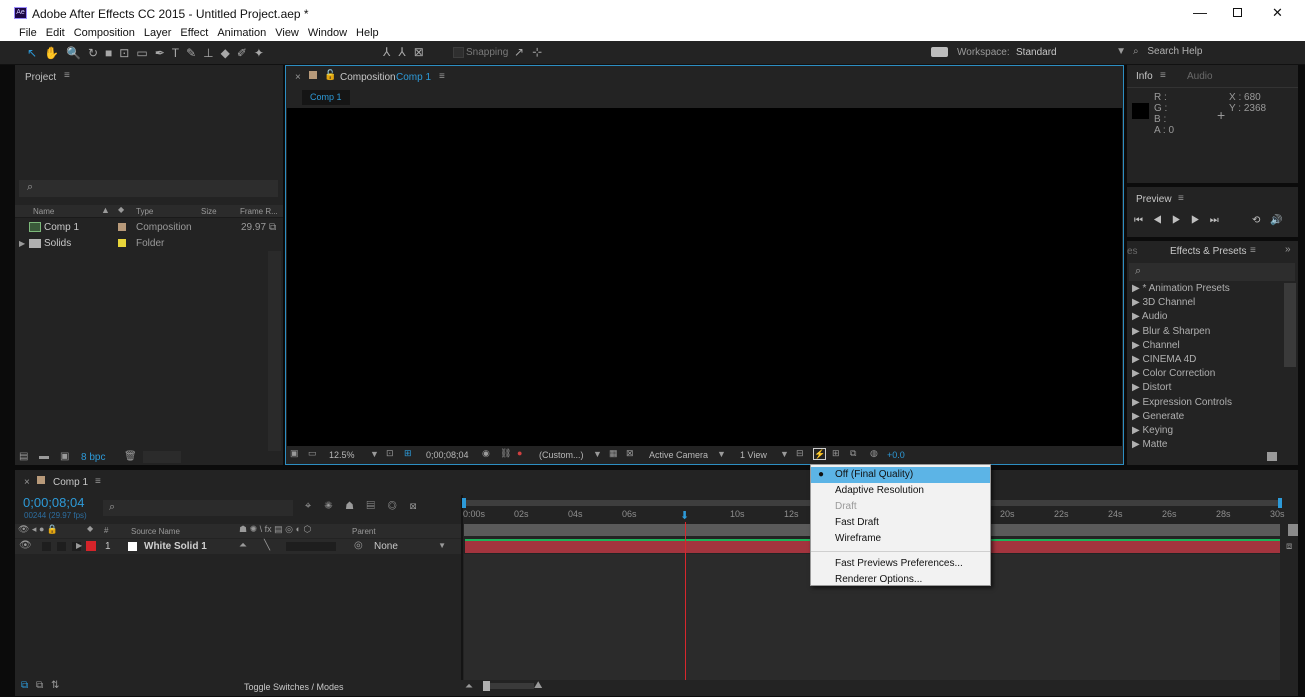  Describe the element at coordinates (194, 53) in the screenshot. I see `brush-tool-icon: ✎` at that location.